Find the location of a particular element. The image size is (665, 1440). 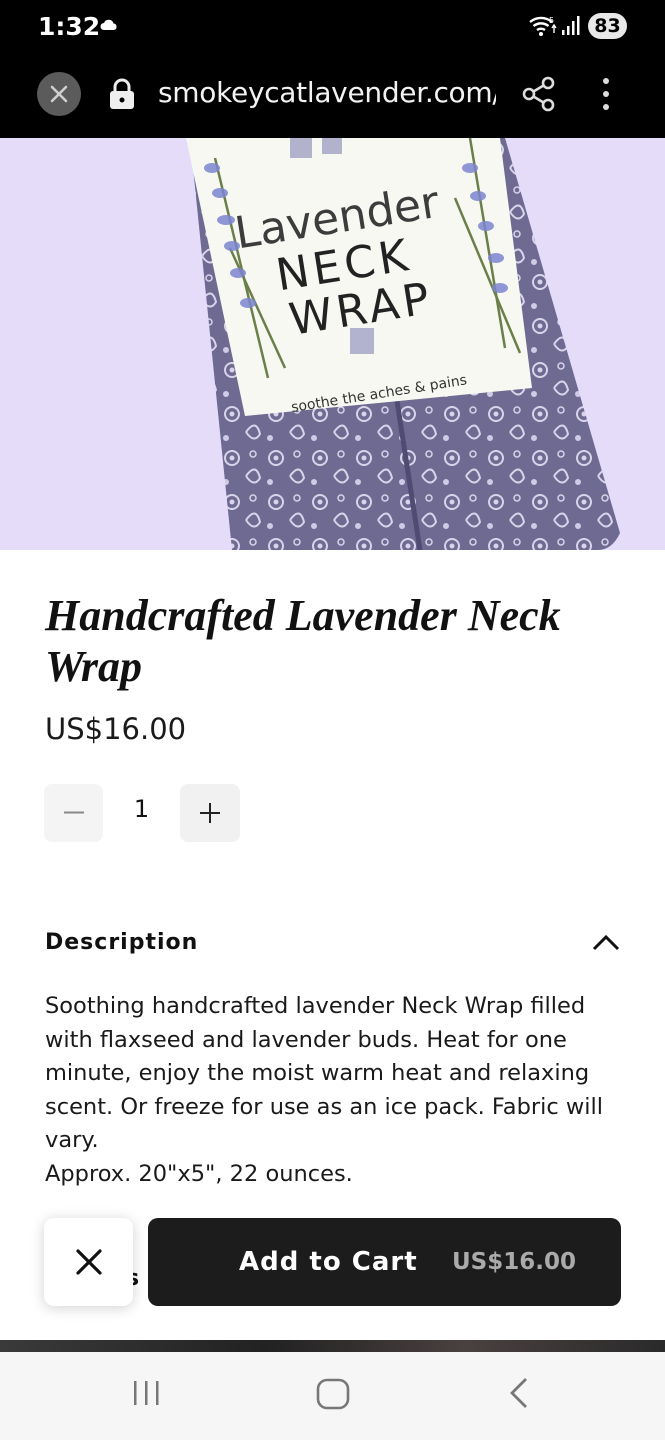

plus-icon is located at coordinates (210, 813).